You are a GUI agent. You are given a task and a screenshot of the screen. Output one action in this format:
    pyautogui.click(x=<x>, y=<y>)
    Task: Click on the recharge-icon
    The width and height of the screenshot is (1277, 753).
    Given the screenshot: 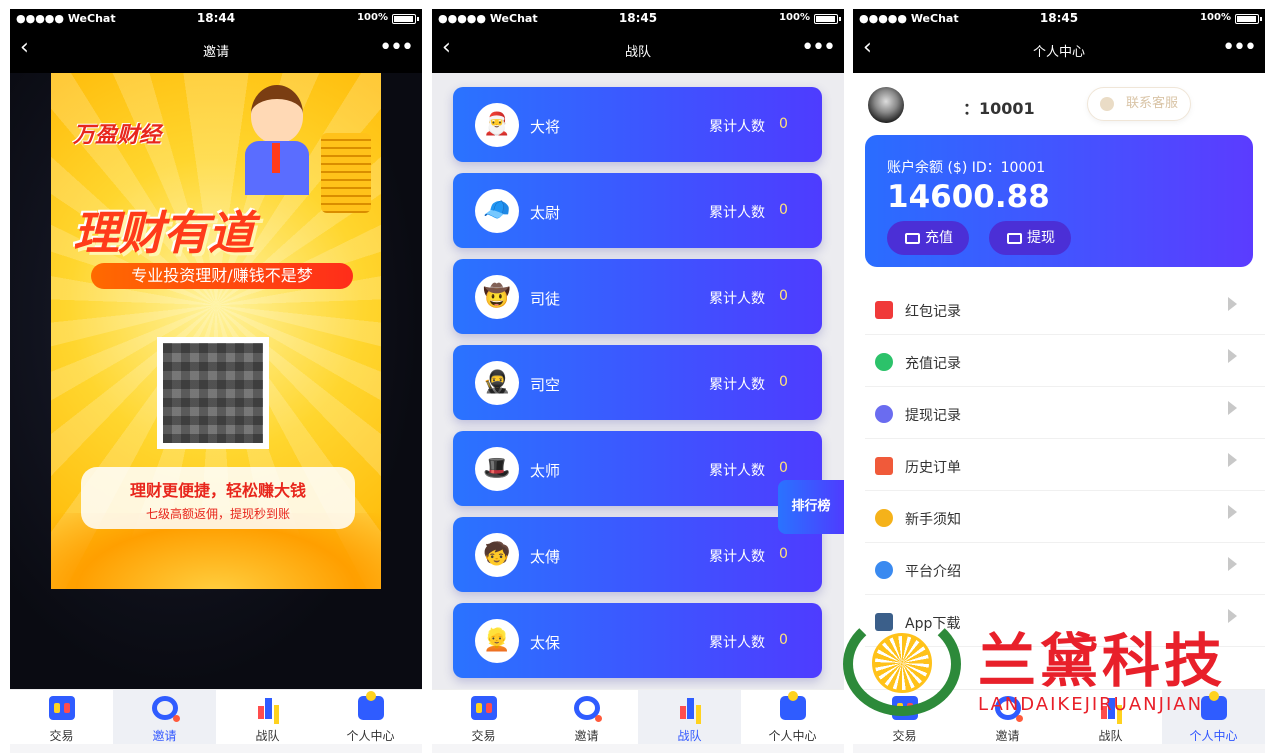 What is the action you would take?
    pyautogui.click(x=884, y=362)
    